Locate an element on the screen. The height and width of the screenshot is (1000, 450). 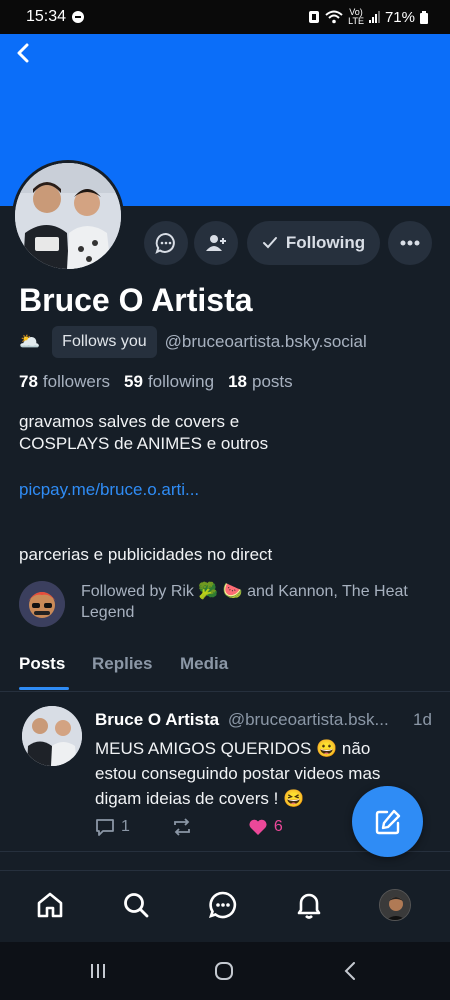
nav-notifications is located at coordinates (309, 905).